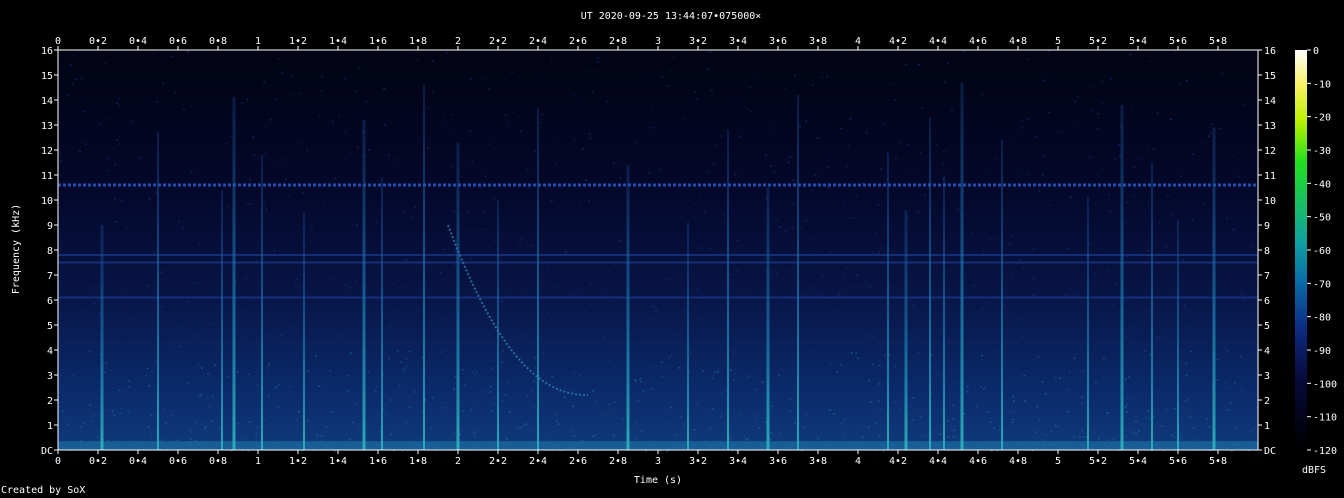  Describe the element at coordinates (658, 461) in the screenshot. I see `x-tick-label: 3` at that location.